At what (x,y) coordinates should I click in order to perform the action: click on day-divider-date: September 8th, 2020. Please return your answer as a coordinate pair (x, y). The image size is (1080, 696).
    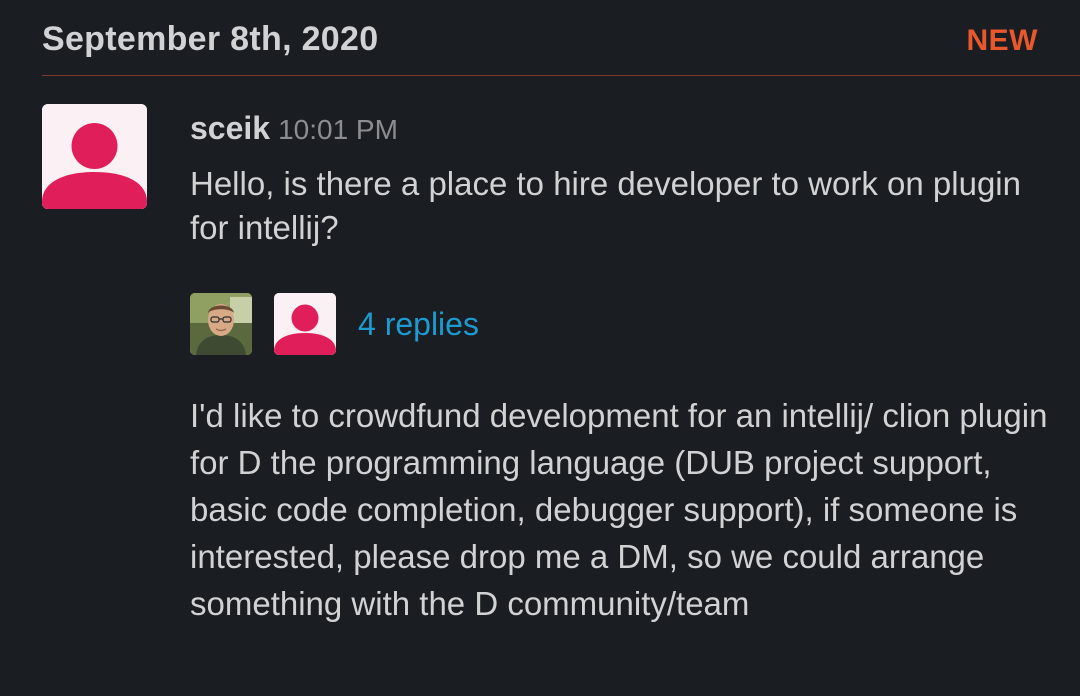
    Looking at the image, I should click on (210, 39).